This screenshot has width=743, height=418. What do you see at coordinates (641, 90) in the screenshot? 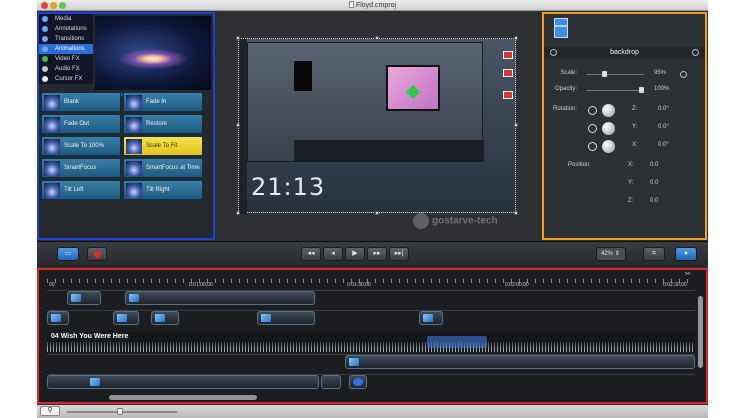
I see `opacity-slider-knob` at bounding box center [641, 90].